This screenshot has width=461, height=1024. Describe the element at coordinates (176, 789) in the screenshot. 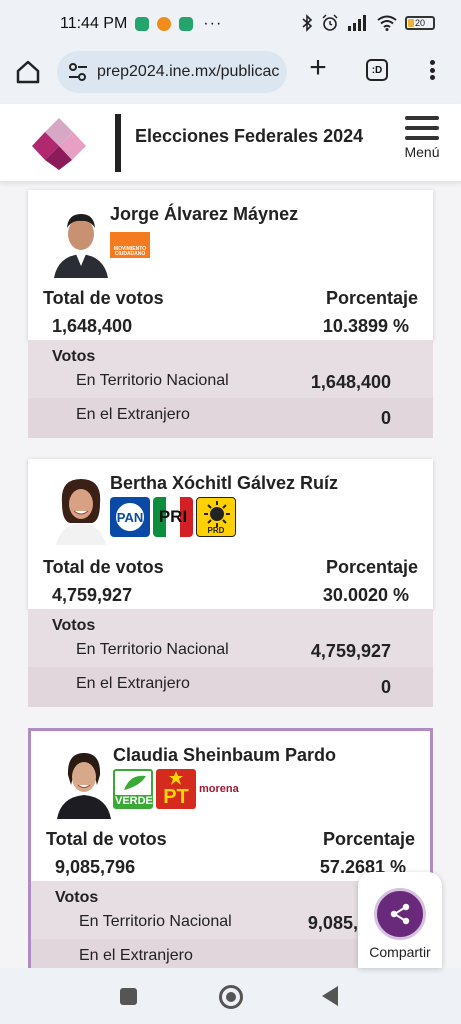

I see `pt-logo: PT` at that location.